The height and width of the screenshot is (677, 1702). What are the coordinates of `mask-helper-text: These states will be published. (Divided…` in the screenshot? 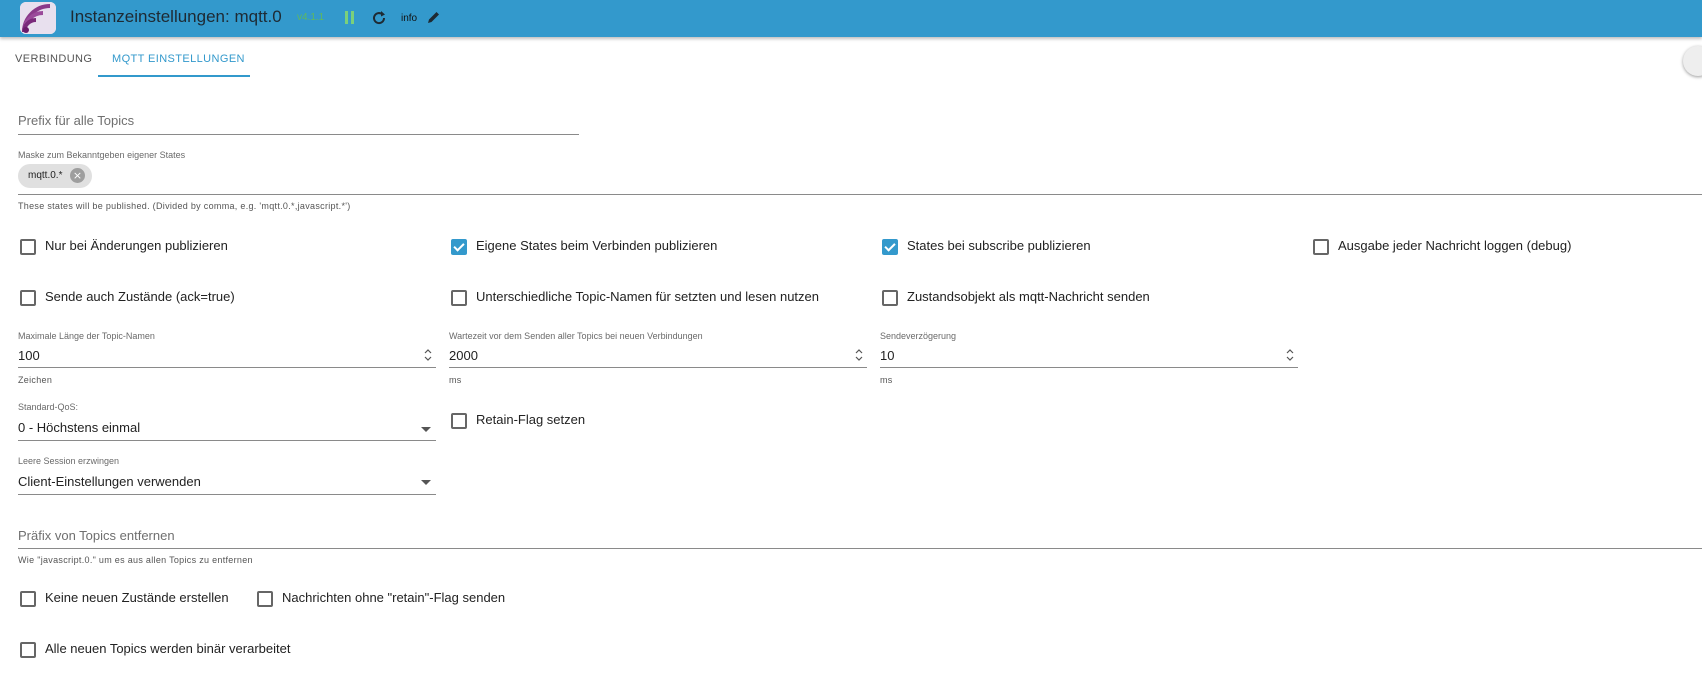 It's located at (184, 206).